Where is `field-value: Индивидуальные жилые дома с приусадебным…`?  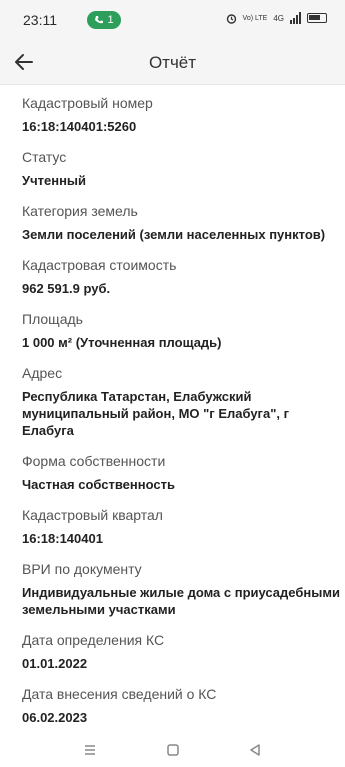
field-value: Индивидуальные жилые дома с приусадебным… is located at coordinates (181, 601).